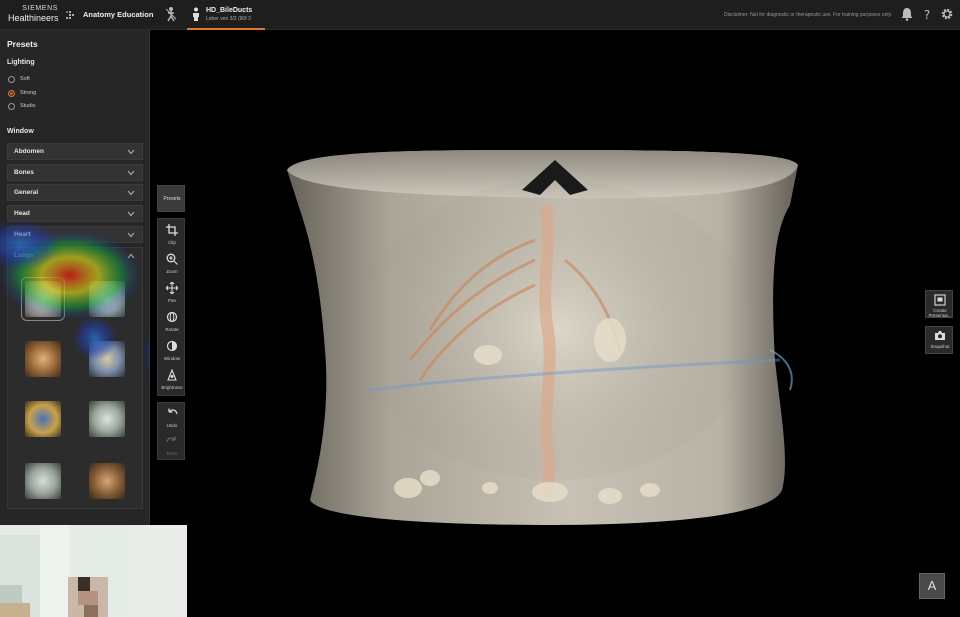  Describe the element at coordinates (172, 453) in the screenshot. I see `tool-label: Redo` at that location.